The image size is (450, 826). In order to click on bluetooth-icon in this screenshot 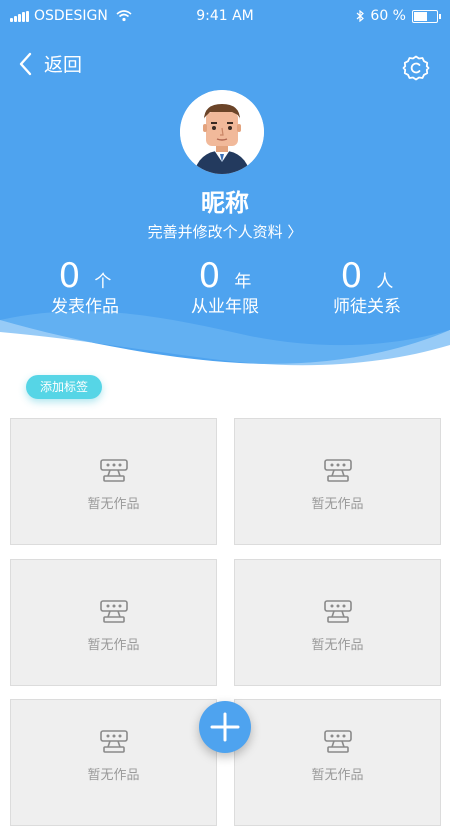, I will do `click(361, 16)`.